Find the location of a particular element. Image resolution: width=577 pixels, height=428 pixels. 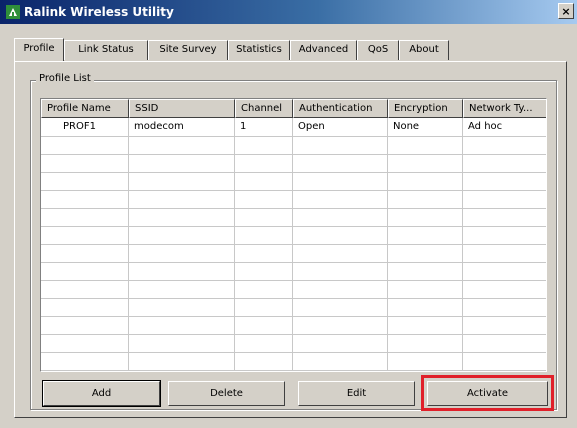

cell-encryption: None is located at coordinates (406, 126).